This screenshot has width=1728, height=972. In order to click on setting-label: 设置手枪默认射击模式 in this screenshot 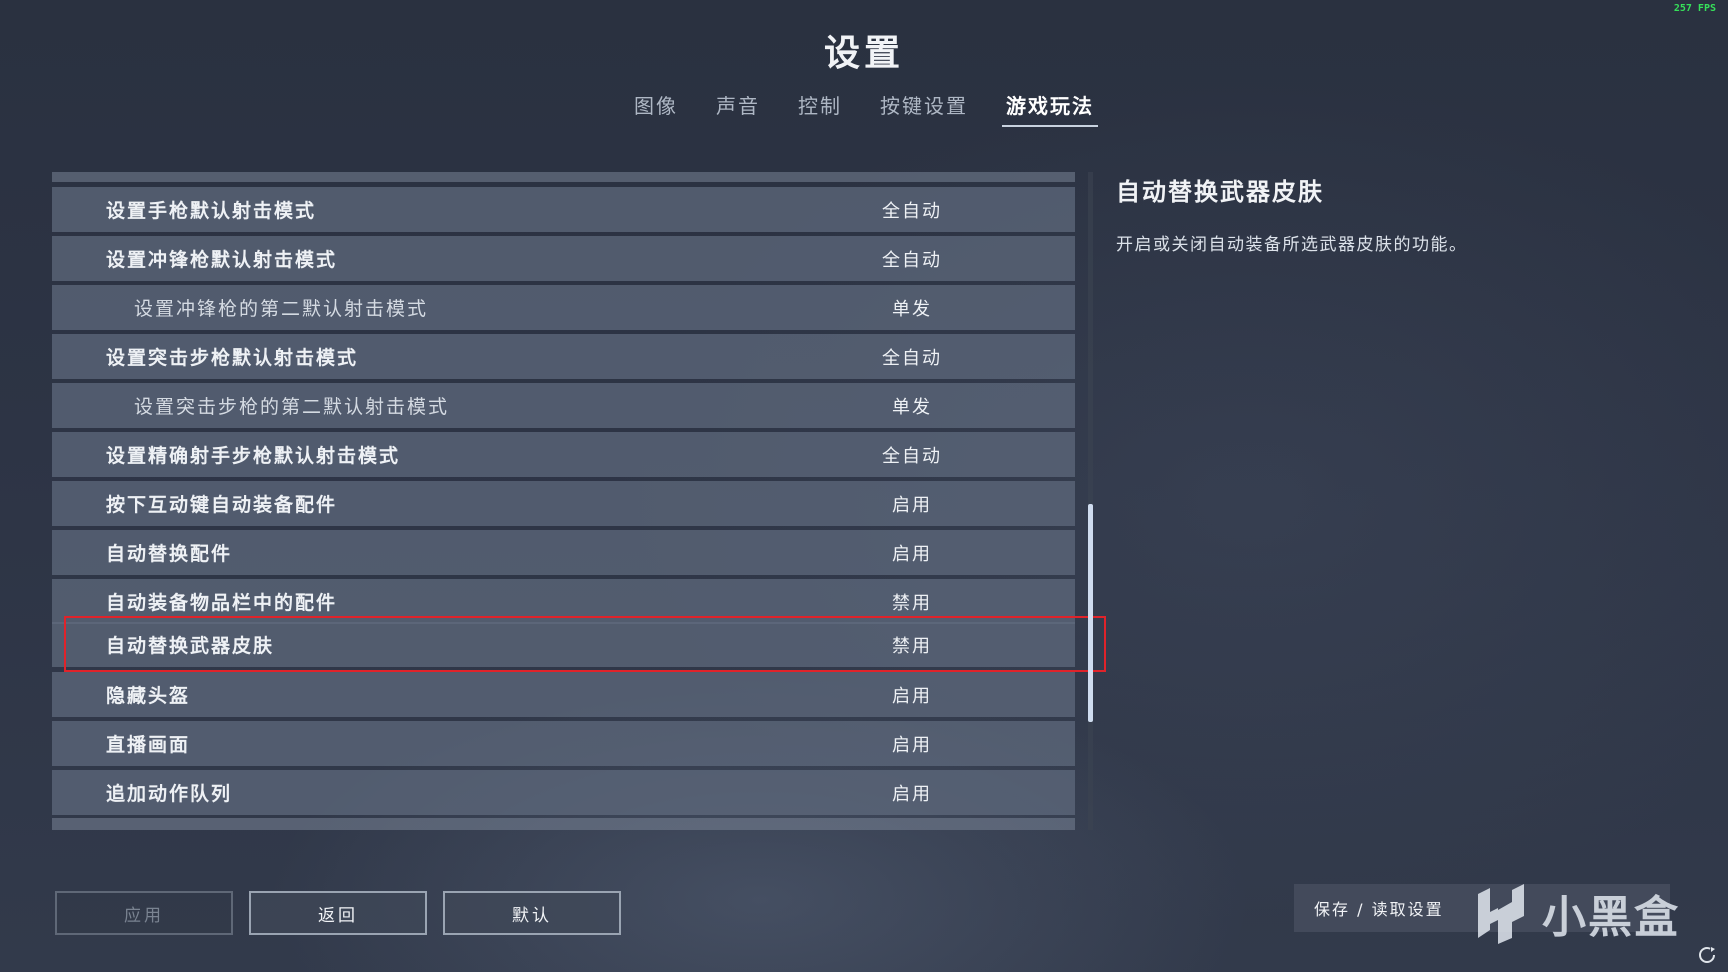, I will do `click(211, 211)`.